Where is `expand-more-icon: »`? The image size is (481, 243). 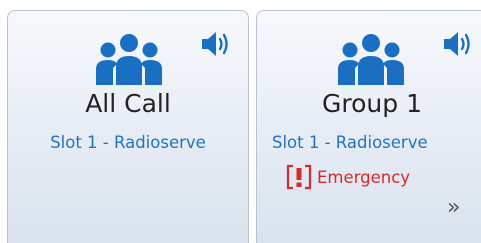 expand-more-icon: » is located at coordinates (453, 208).